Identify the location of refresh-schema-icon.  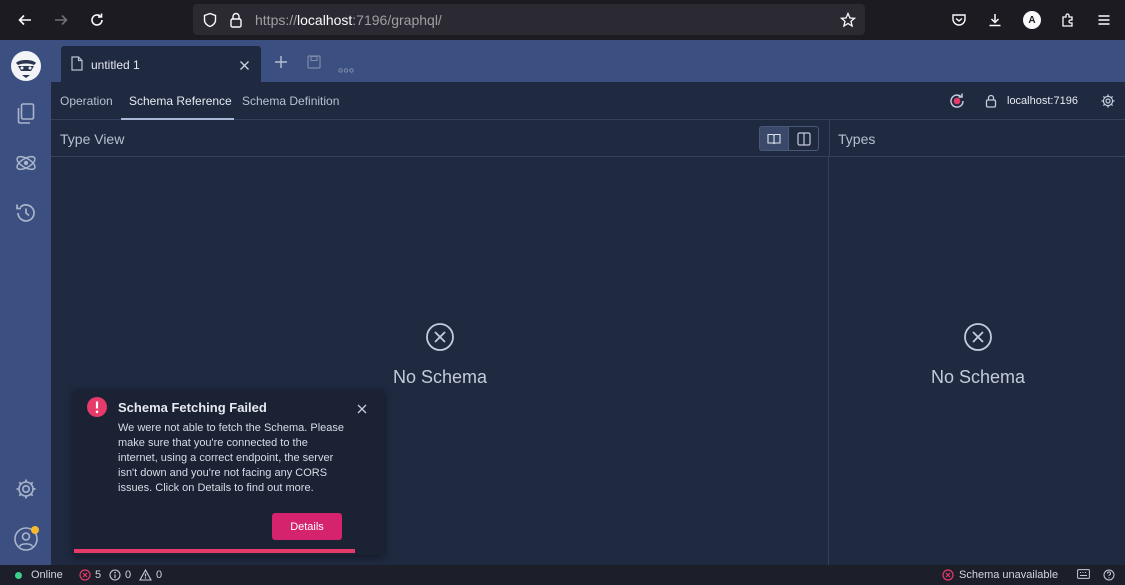
(957, 103).